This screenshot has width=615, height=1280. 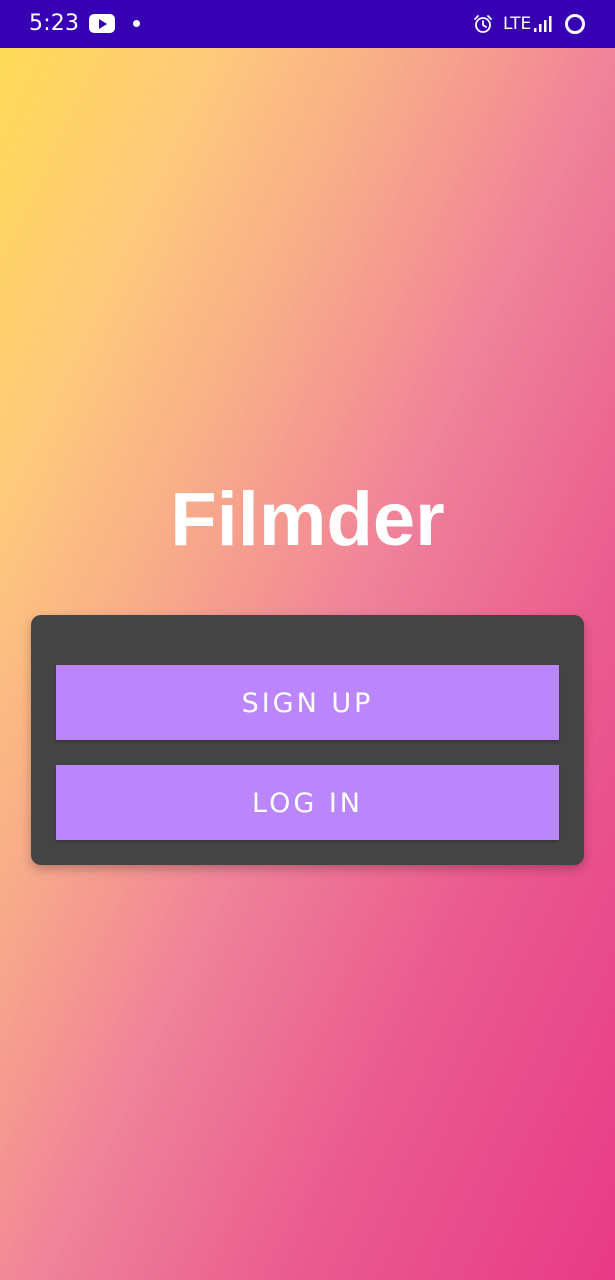 I want to click on log-in-button: LOG IN, so click(x=307, y=802).